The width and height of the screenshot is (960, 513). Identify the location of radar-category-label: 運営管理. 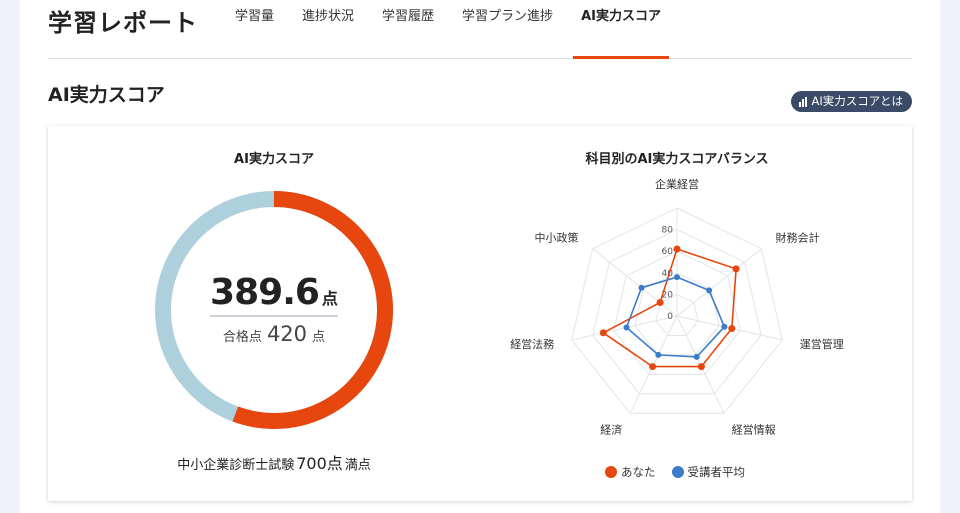
(822, 344).